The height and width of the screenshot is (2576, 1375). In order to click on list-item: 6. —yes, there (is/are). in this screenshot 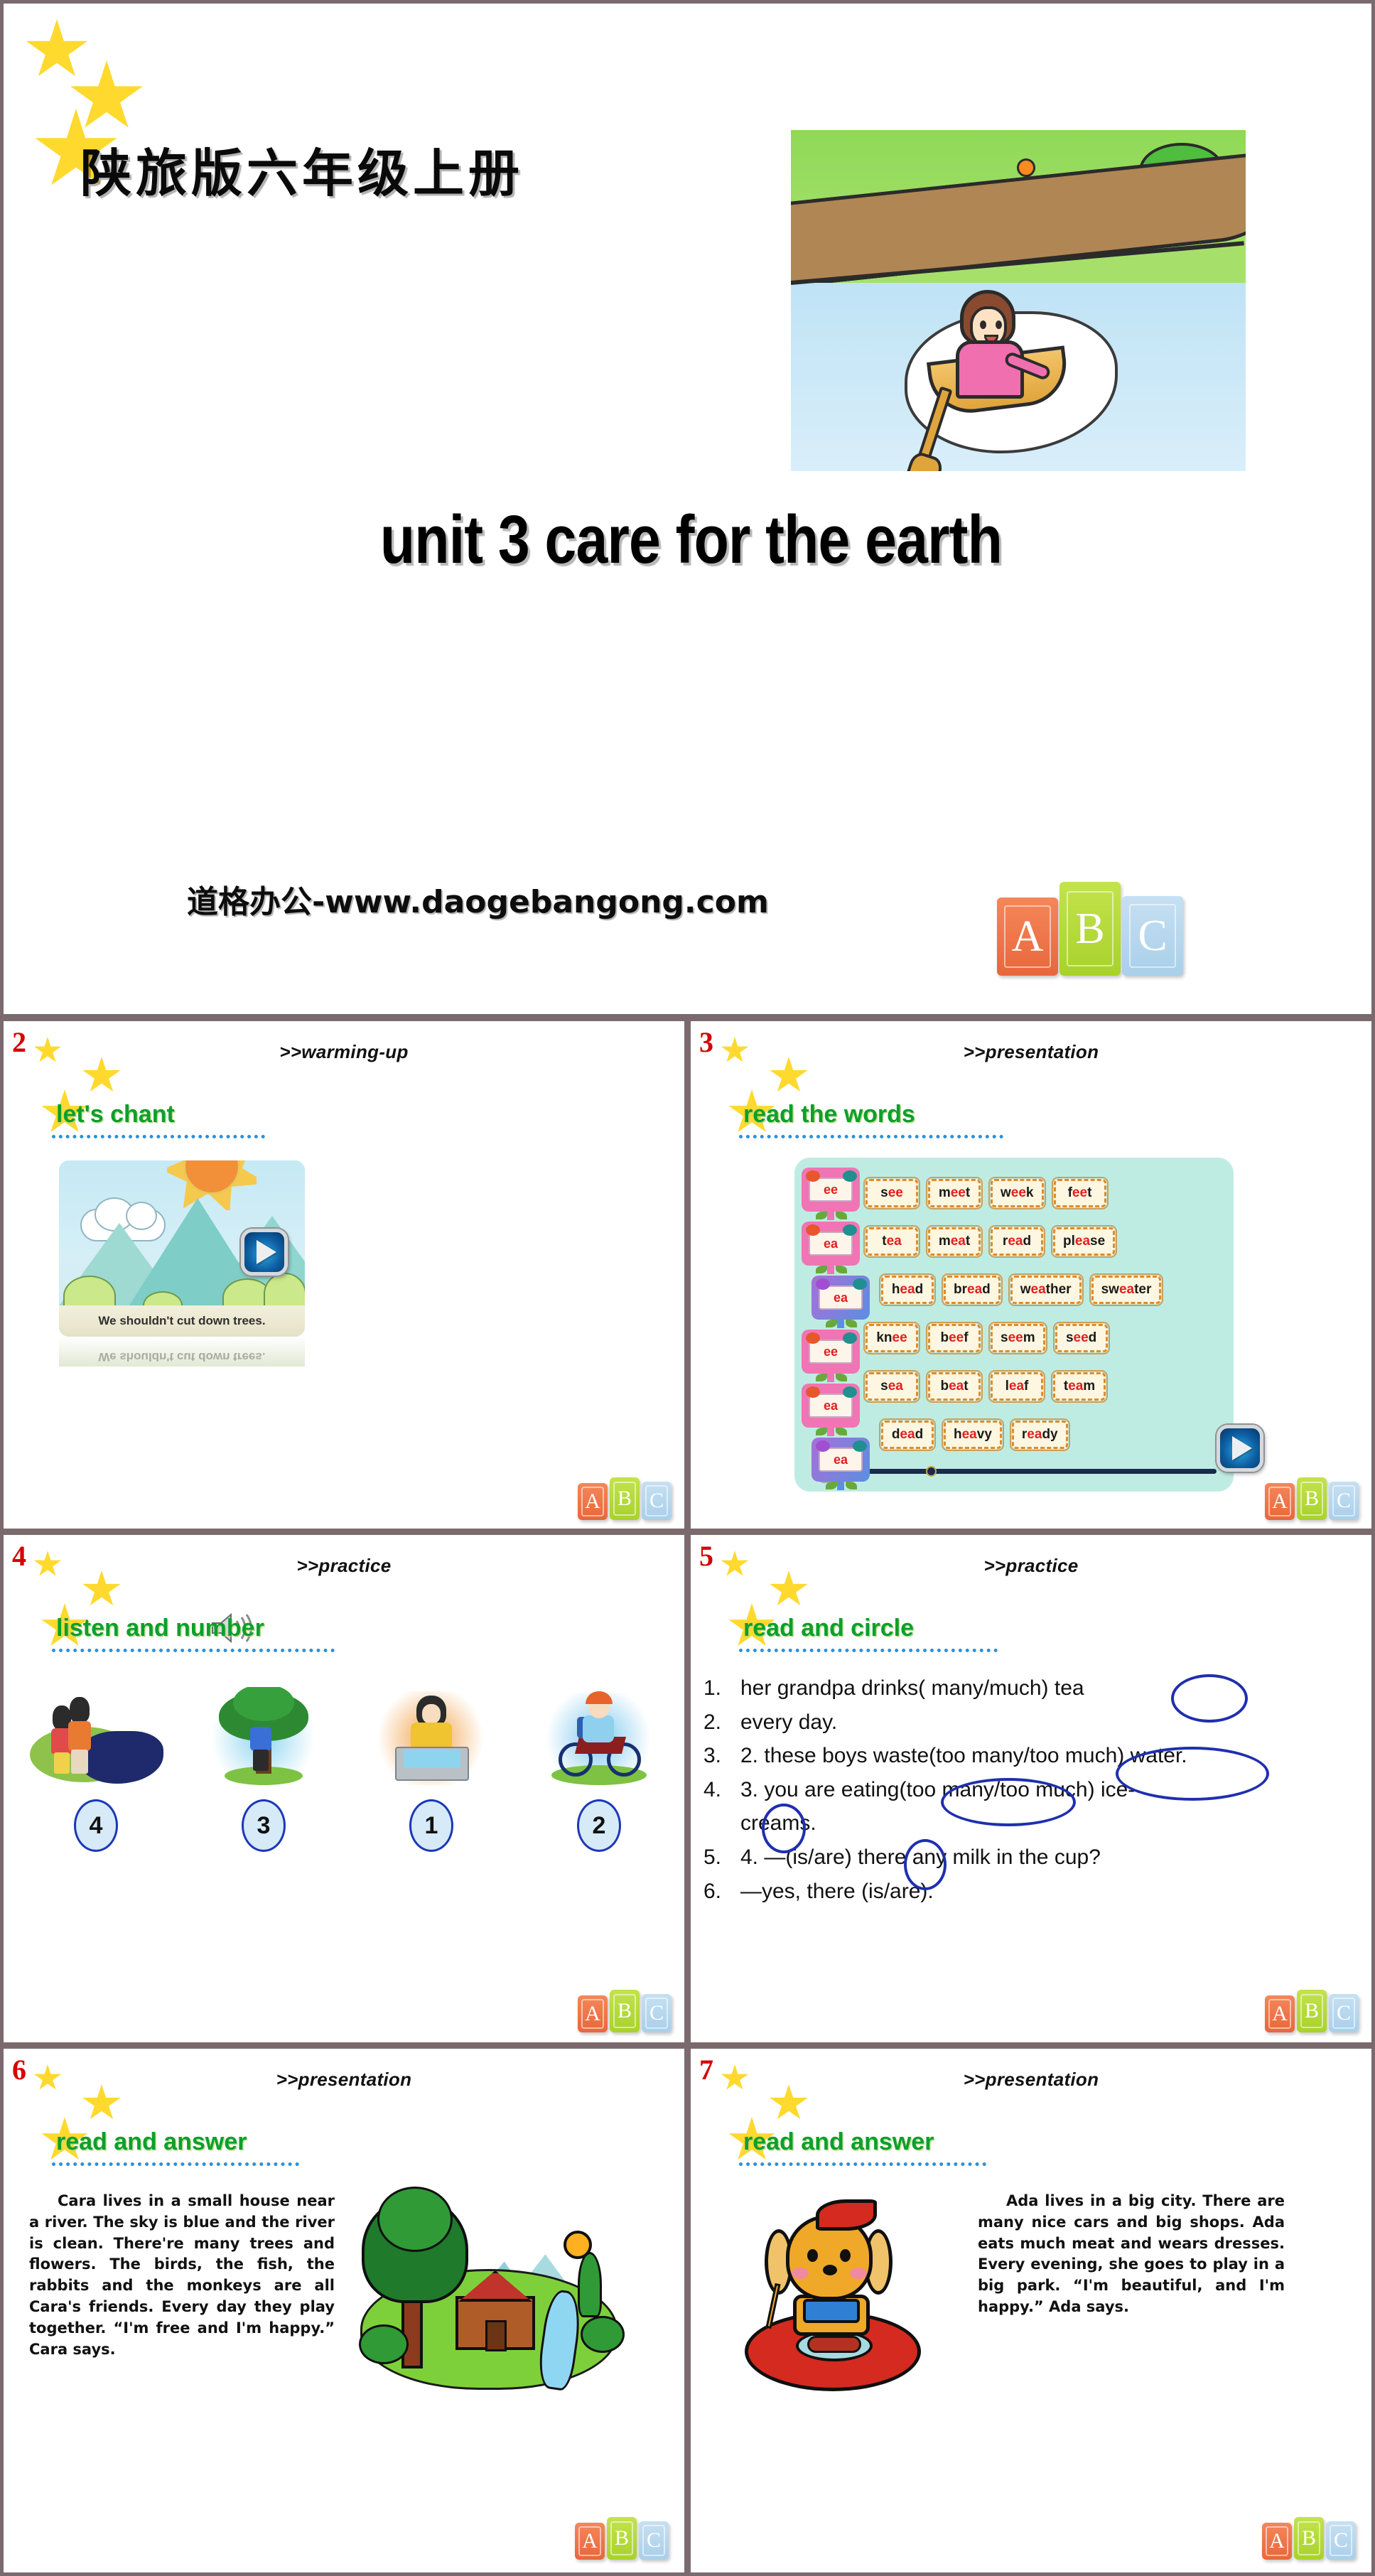, I will do `click(1036, 1891)`.